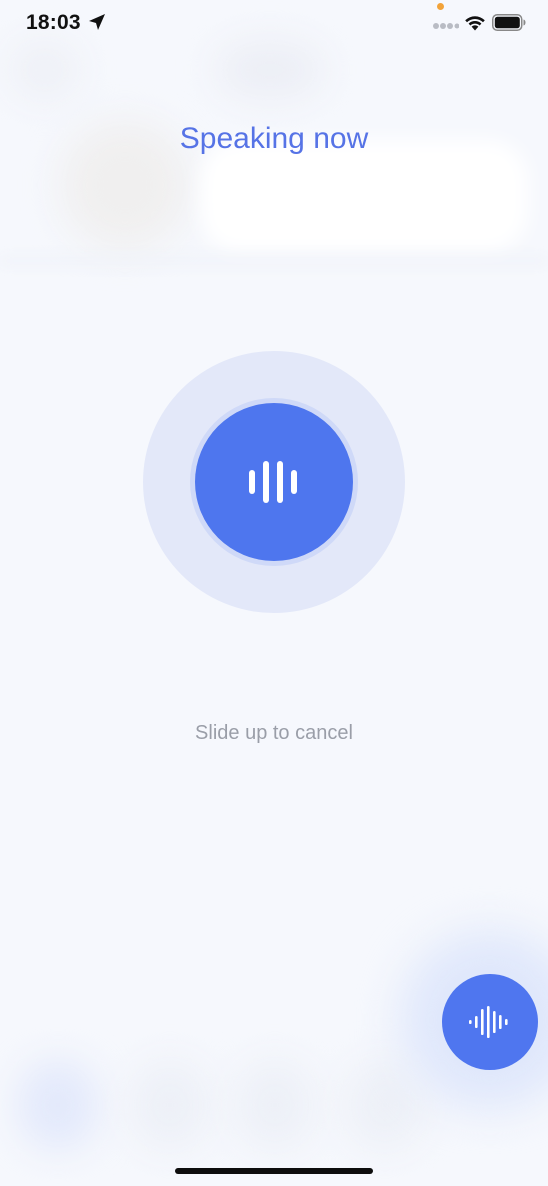 The image size is (548, 1186). Describe the element at coordinates (509, 22) in the screenshot. I see `battery-icon` at that location.